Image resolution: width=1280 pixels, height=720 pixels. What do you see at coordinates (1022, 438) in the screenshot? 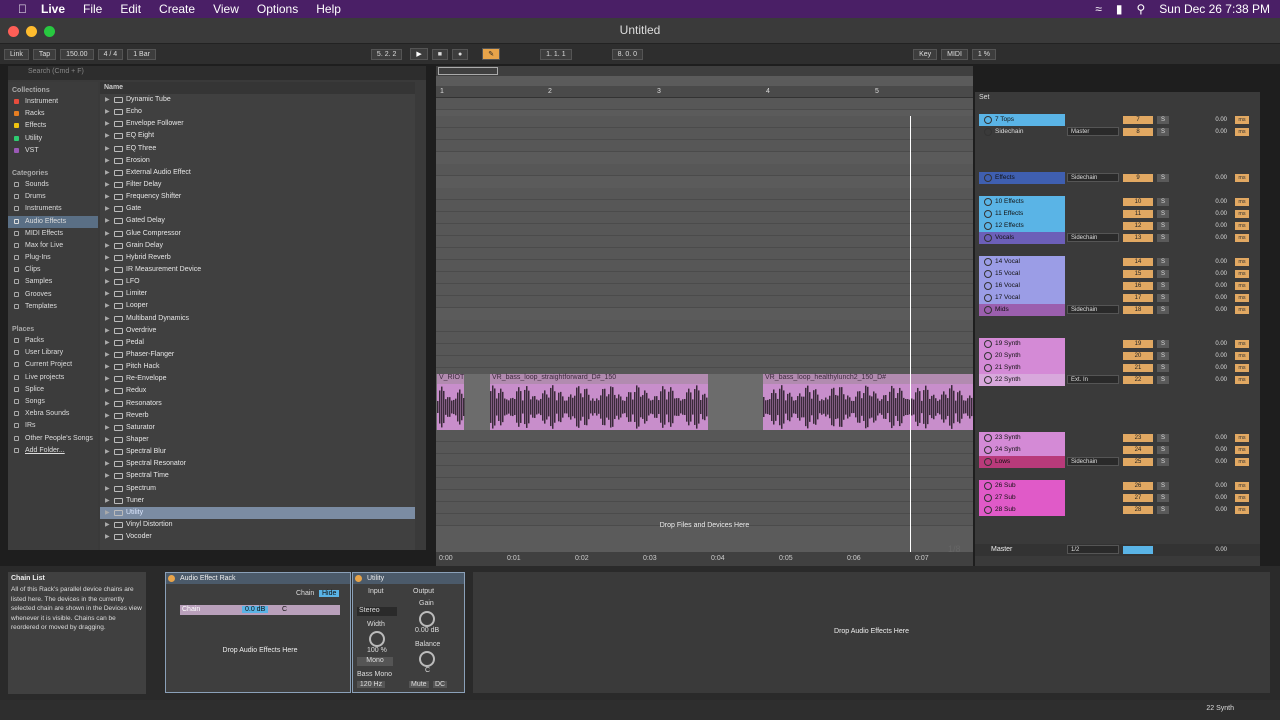
I see `track-name: 23 Synth` at bounding box center [1022, 438].